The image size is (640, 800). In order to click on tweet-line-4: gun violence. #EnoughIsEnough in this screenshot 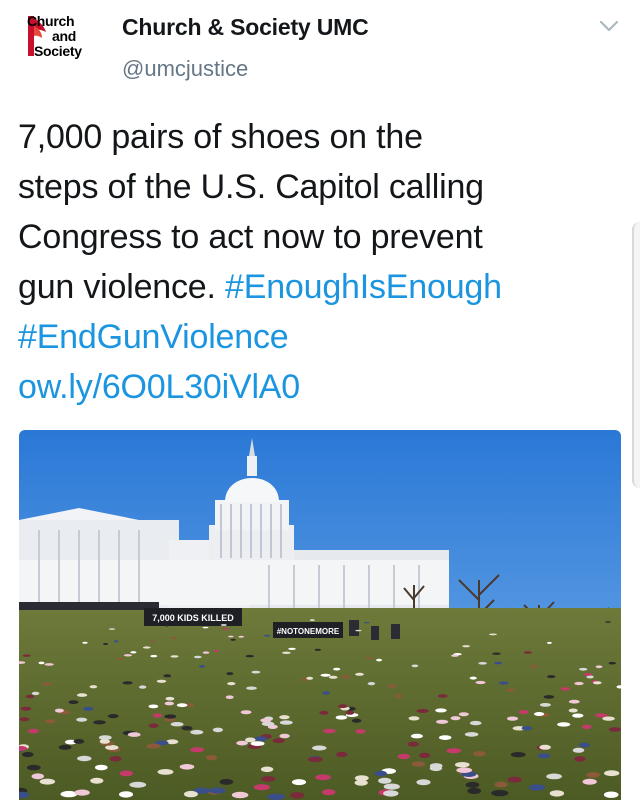, I will do `click(318, 287)`.